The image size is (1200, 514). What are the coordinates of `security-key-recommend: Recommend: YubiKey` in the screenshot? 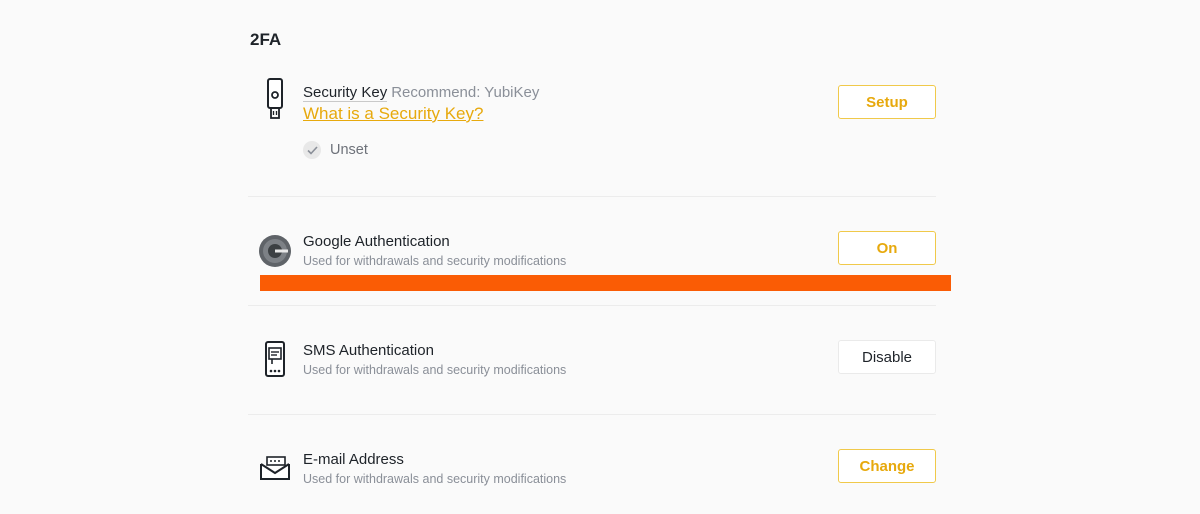 It's located at (465, 92).